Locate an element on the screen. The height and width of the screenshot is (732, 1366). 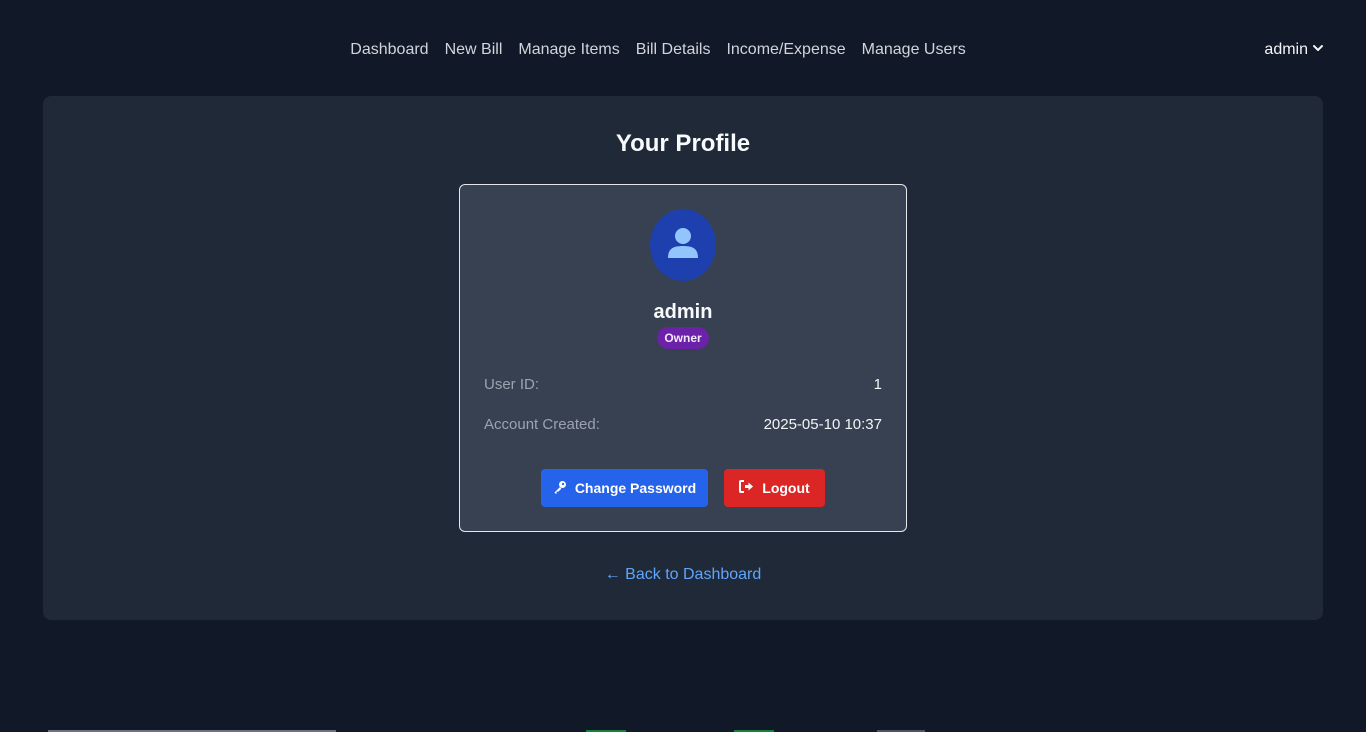
logout-button: Logout is located at coordinates (774, 488).